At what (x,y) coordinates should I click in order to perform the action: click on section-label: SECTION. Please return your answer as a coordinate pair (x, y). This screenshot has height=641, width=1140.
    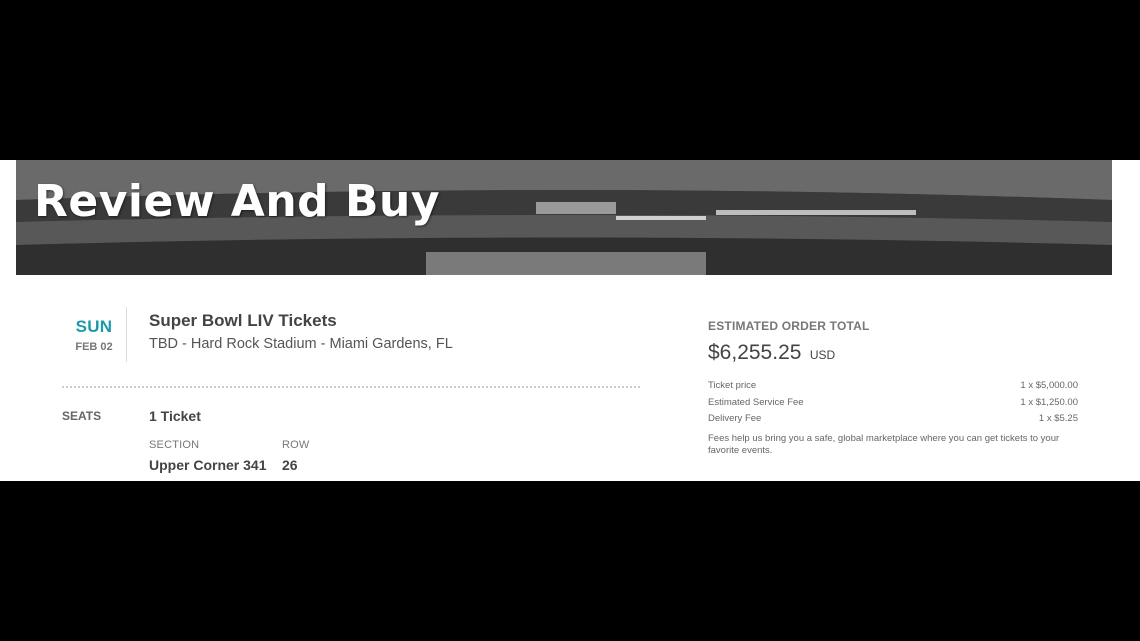
    Looking at the image, I should click on (174, 445).